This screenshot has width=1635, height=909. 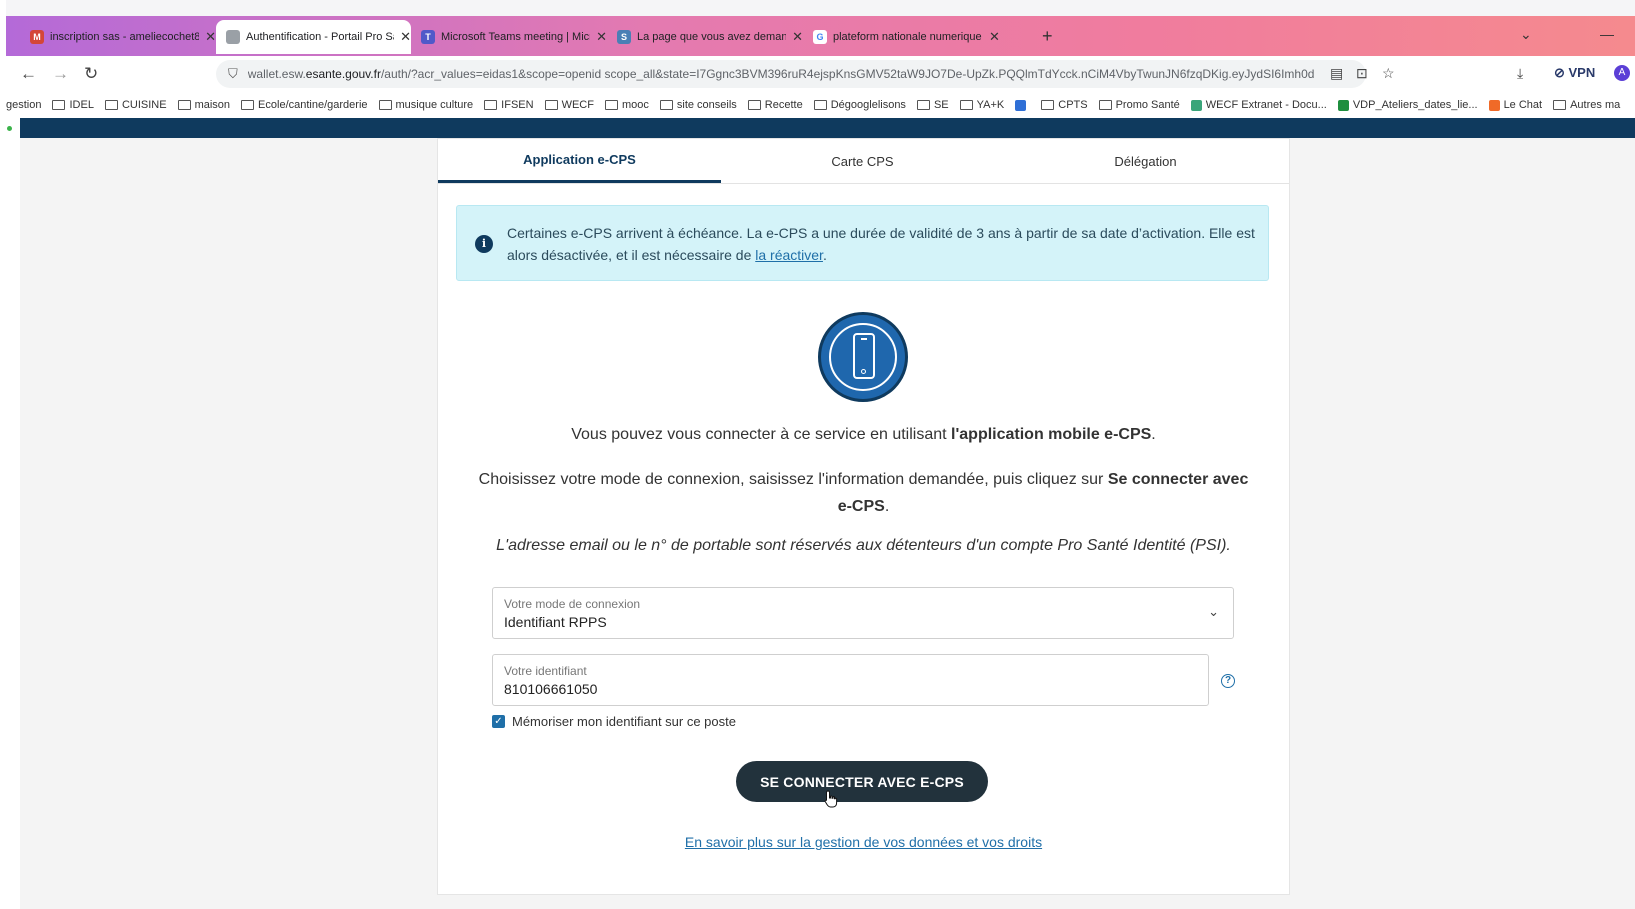 What do you see at coordinates (862, 161) in the screenshot?
I see `tab-carte-cps: Carte CPS` at bounding box center [862, 161].